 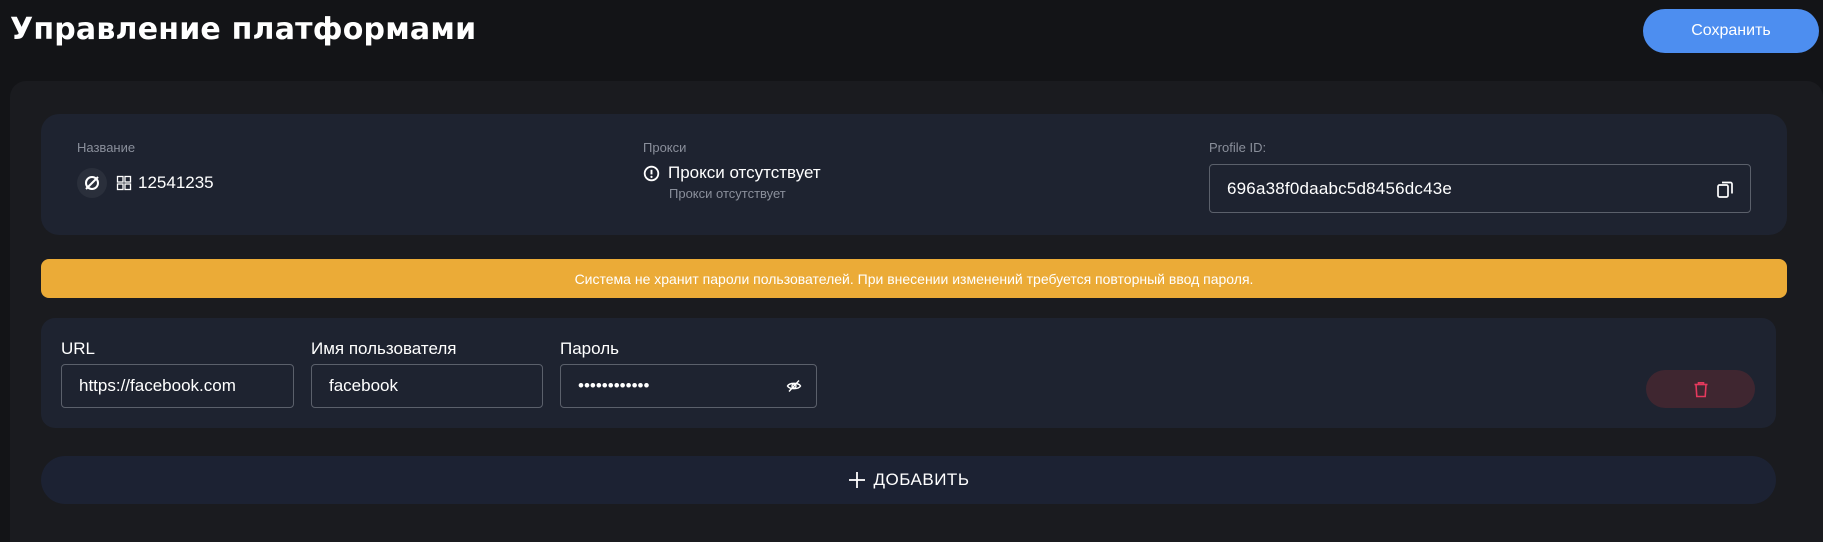 I want to click on add-button: ДОБАВИТЬ, so click(x=908, y=480).